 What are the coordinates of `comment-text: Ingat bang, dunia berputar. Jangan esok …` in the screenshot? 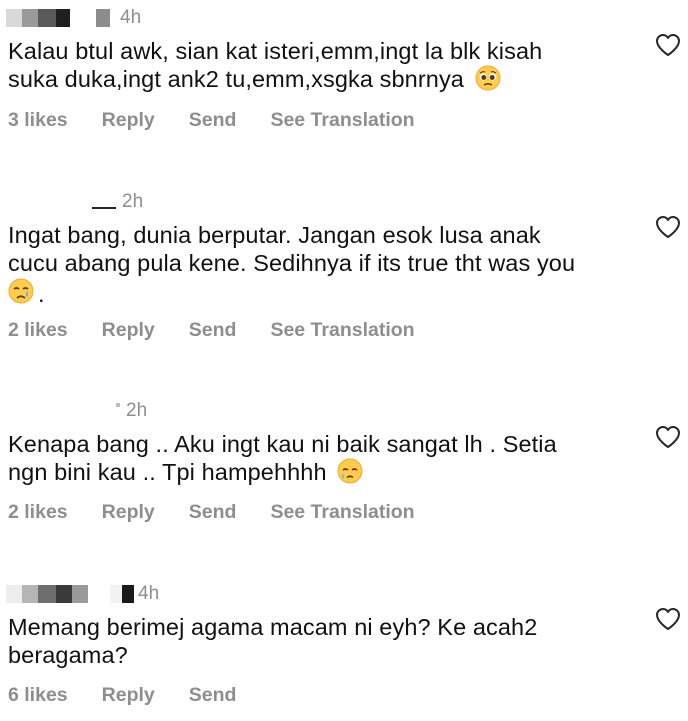 It's located at (318, 249).